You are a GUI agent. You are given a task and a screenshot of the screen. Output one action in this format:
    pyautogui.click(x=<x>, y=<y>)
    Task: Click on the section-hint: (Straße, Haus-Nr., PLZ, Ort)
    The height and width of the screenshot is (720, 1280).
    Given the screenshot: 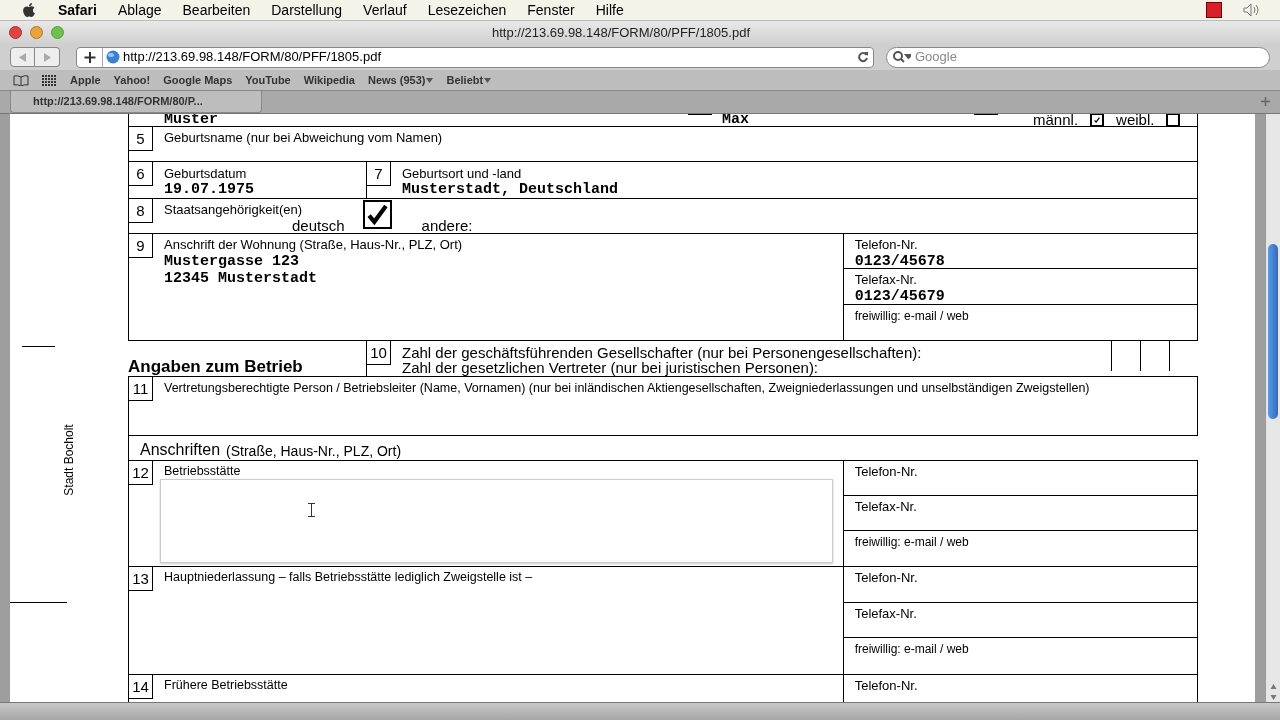 What is the action you would take?
    pyautogui.click(x=314, y=451)
    